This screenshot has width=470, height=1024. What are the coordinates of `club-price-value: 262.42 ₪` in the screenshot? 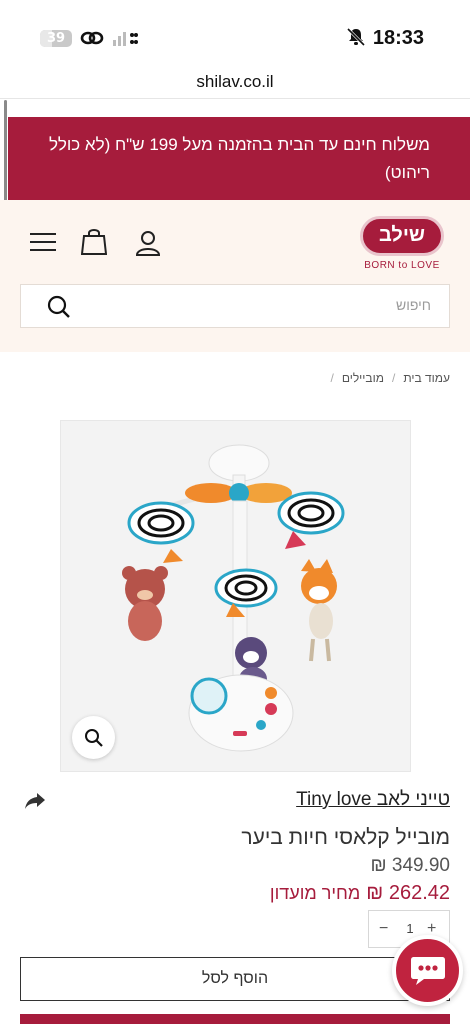 It's located at (408, 893).